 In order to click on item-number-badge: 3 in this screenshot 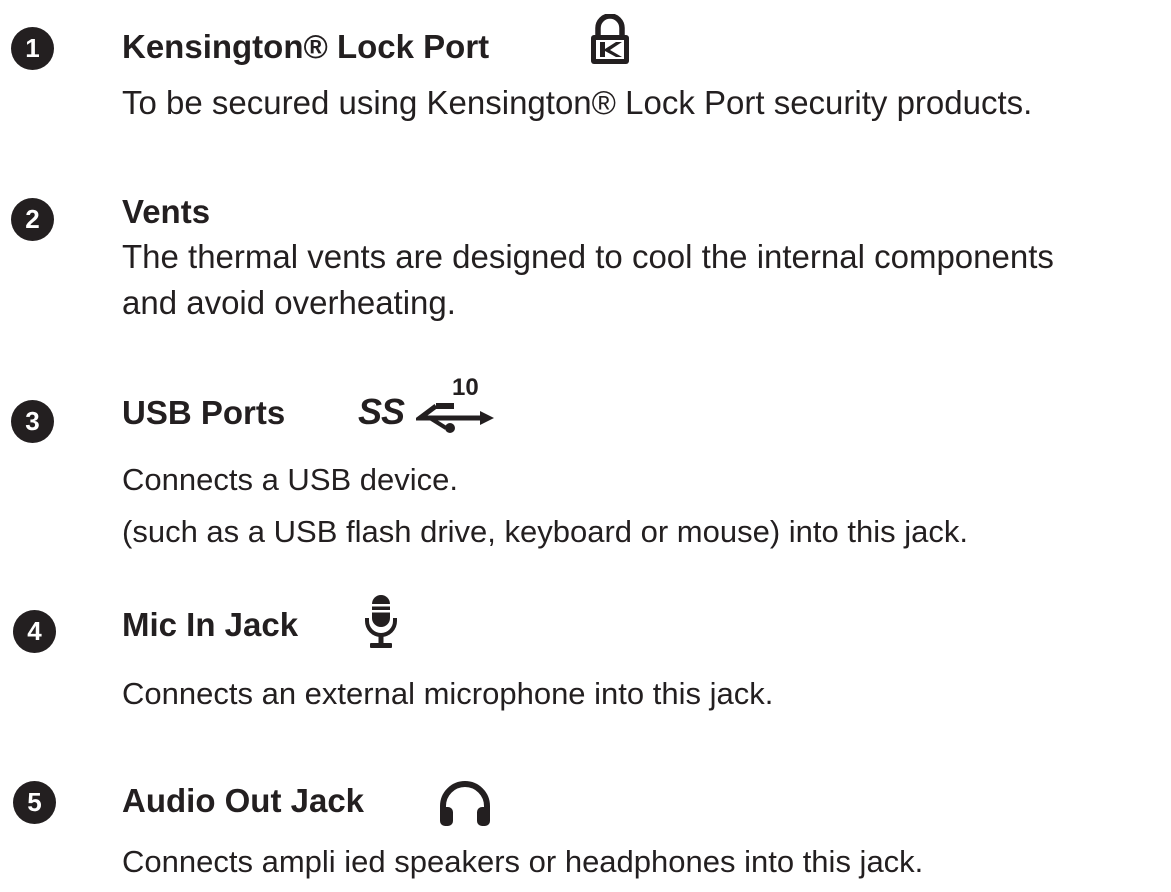, I will do `click(32, 421)`.